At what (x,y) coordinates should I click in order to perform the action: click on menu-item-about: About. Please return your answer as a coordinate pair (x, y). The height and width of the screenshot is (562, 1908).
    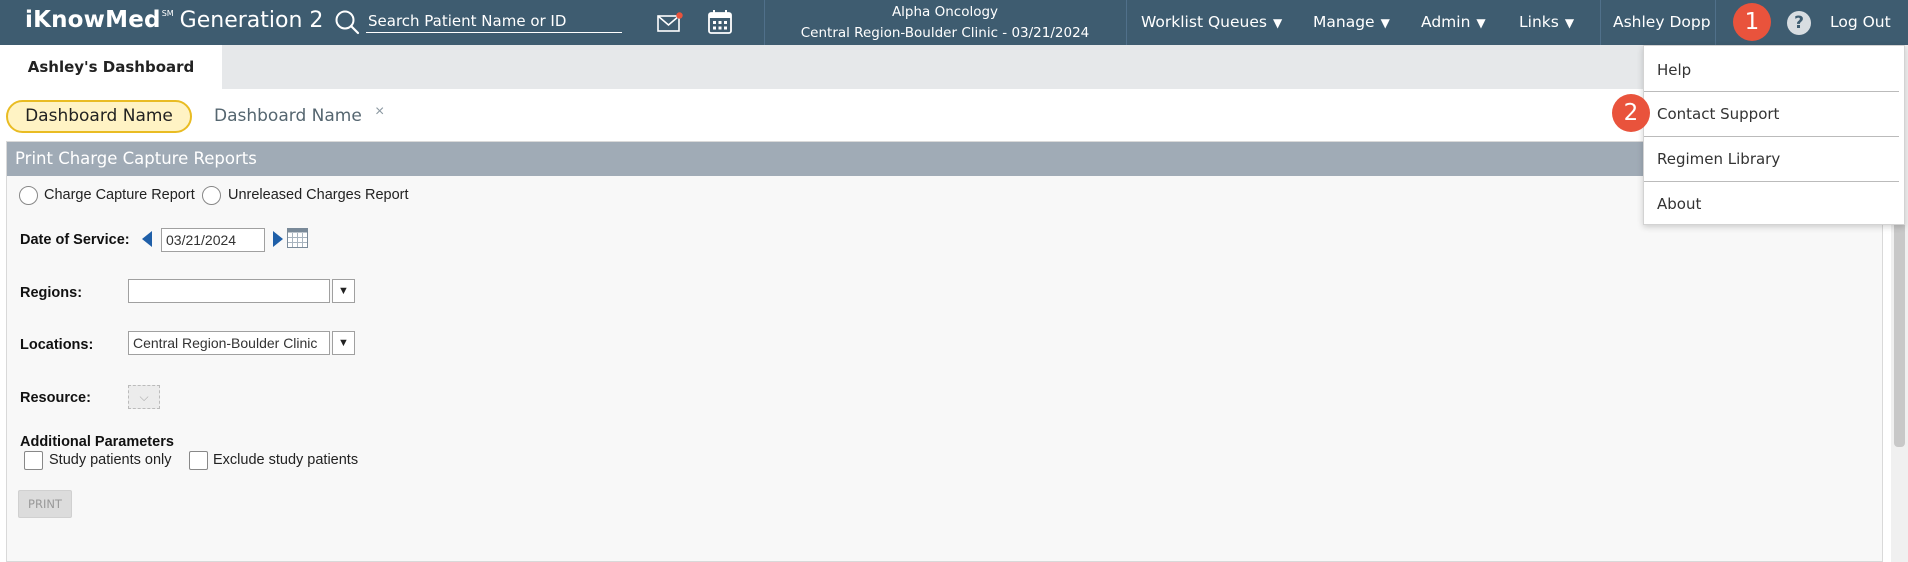
    Looking at the image, I should click on (1774, 204).